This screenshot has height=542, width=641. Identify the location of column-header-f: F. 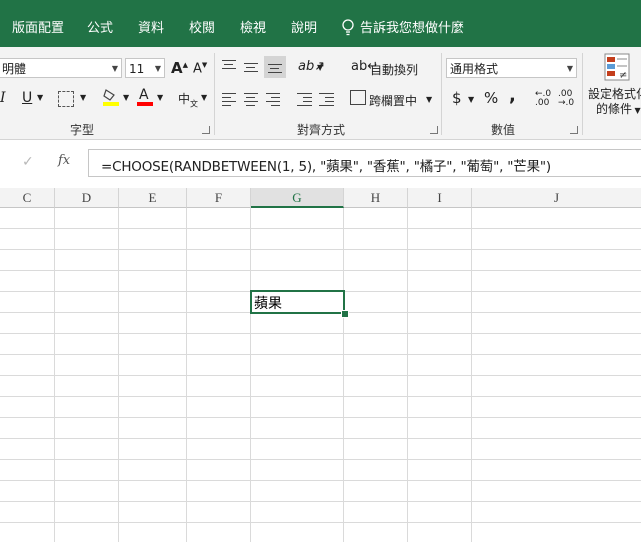
(219, 198).